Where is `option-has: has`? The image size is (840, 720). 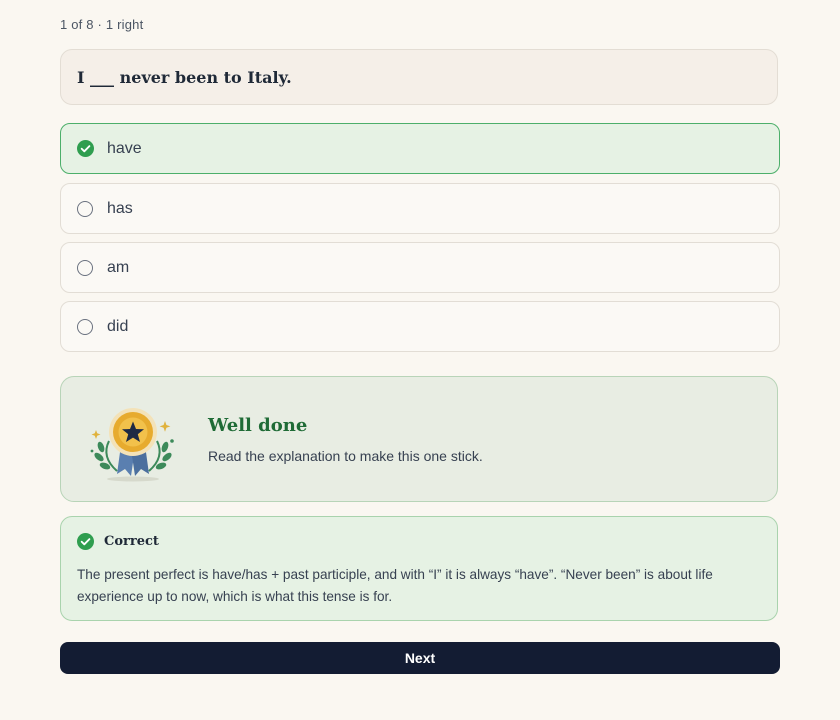
option-has: has is located at coordinates (420, 208).